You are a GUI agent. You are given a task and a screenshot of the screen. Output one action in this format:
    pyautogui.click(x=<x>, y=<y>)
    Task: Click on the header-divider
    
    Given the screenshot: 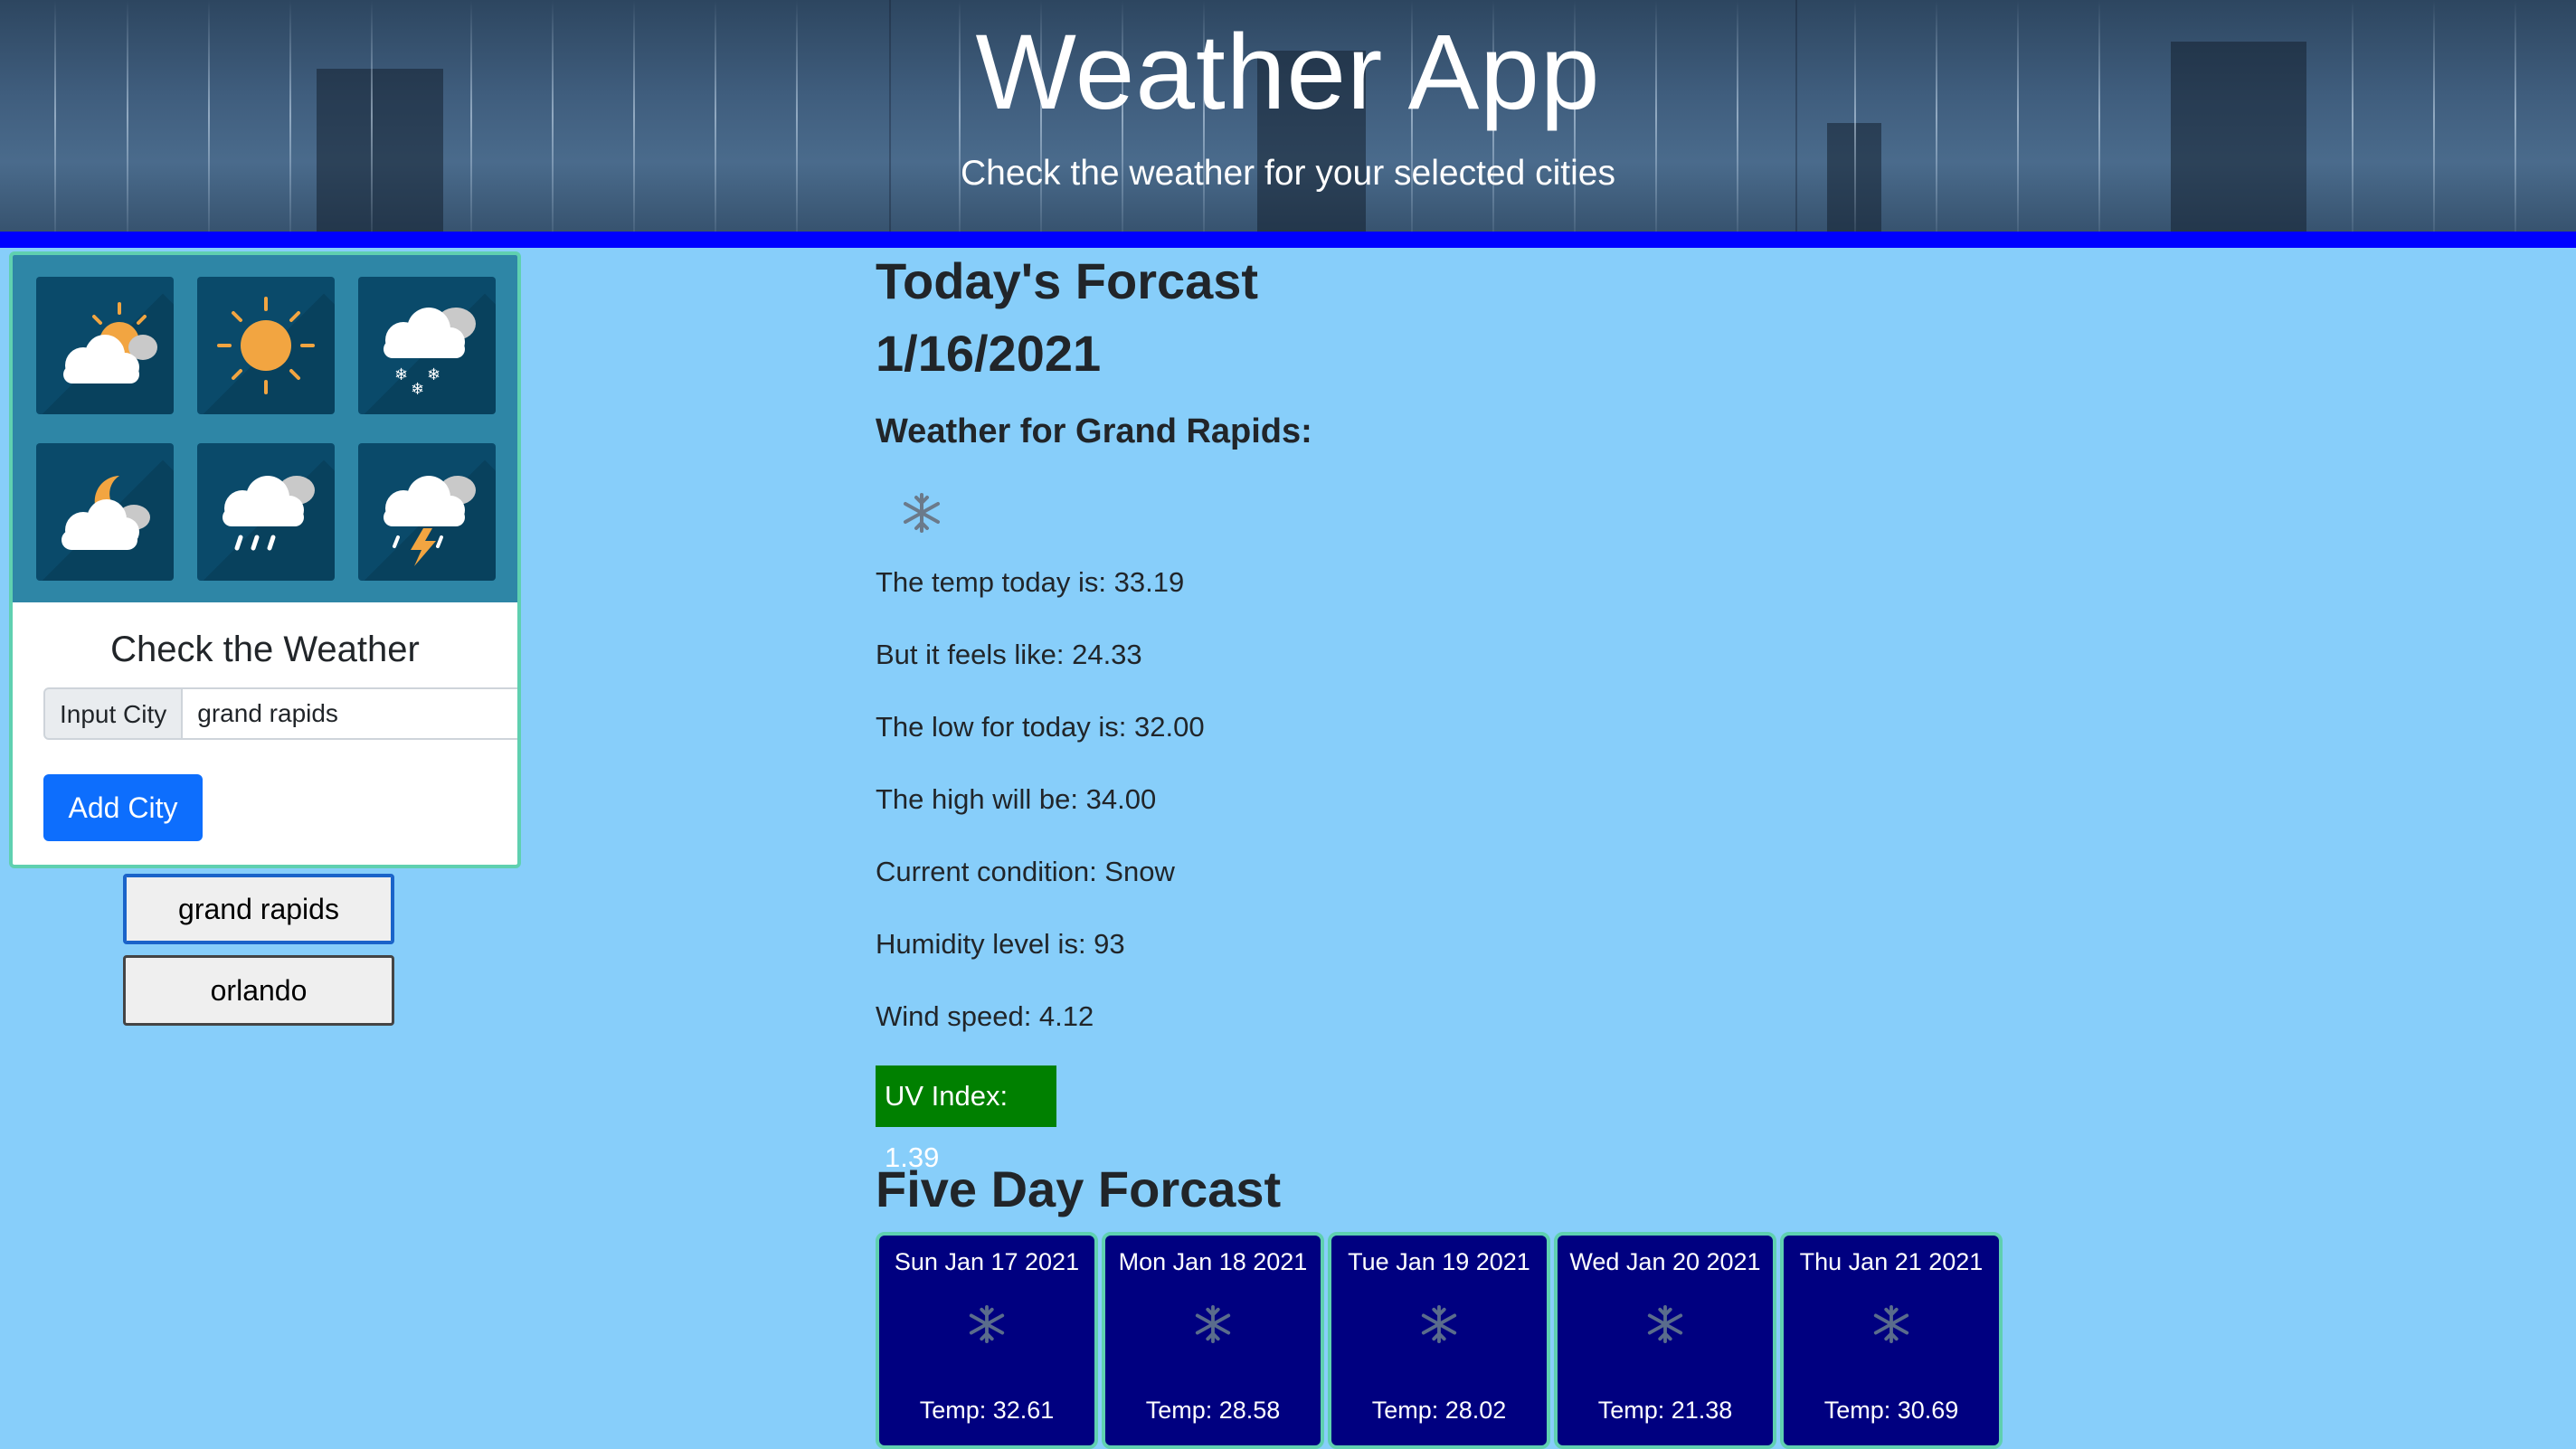 What is the action you would take?
    pyautogui.click(x=1288, y=240)
    